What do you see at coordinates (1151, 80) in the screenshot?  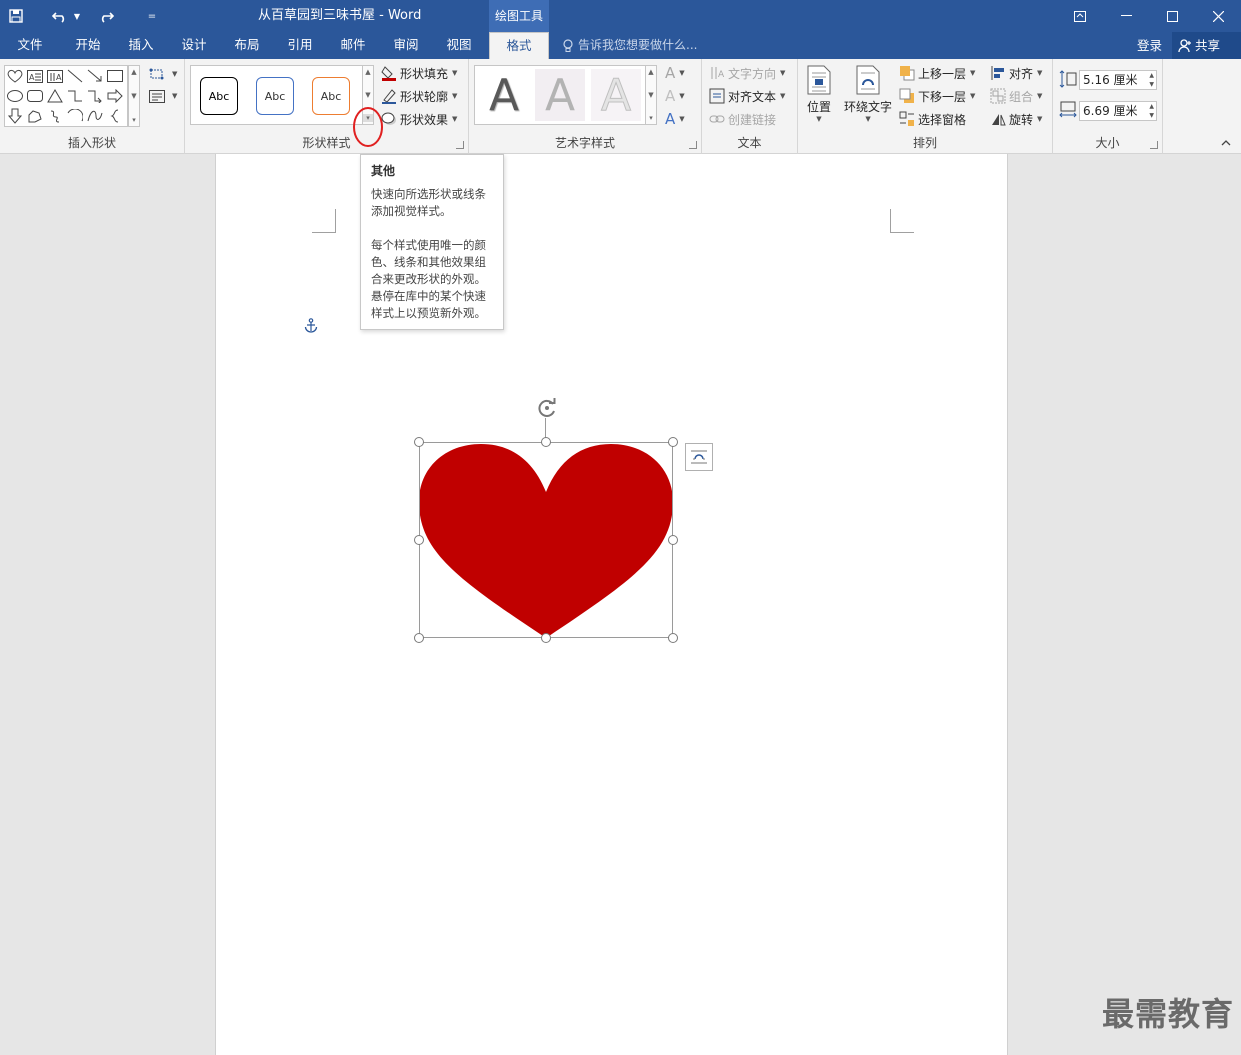 I see `height-spinner-icon: ▲ ▼` at bounding box center [1151, 80].